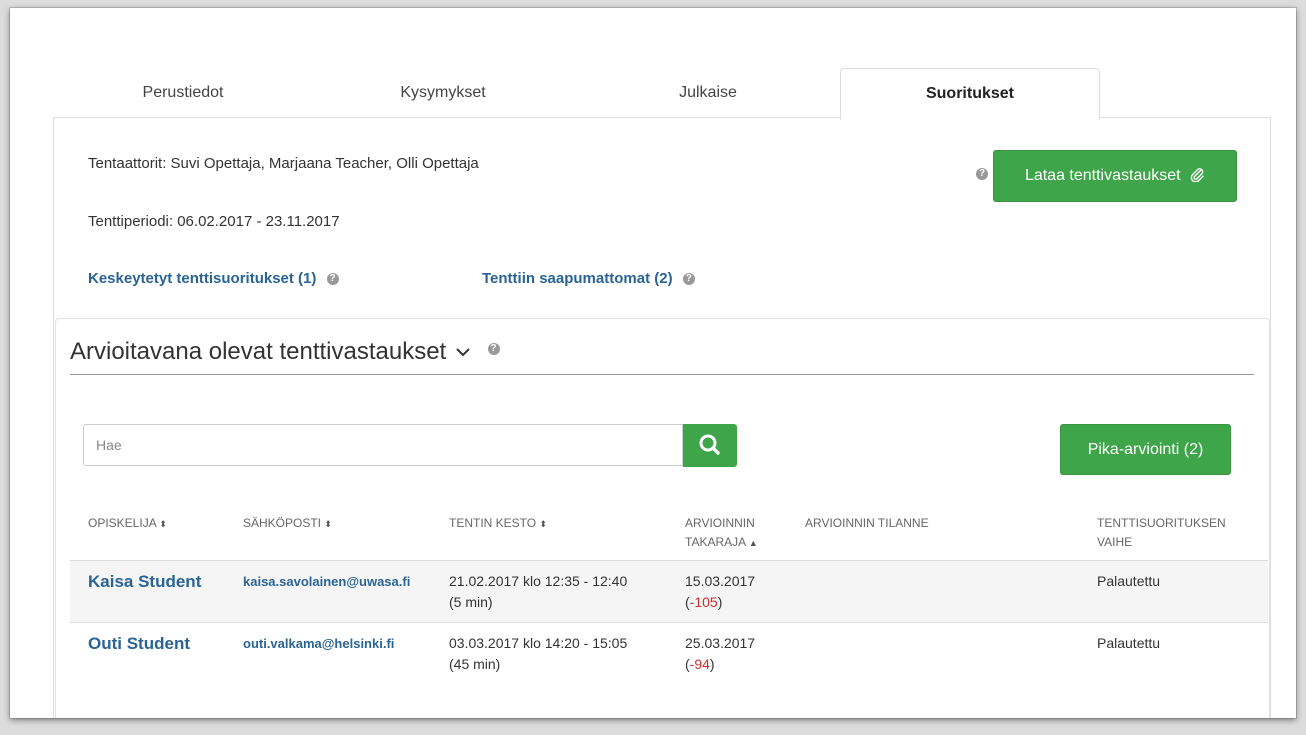 The height and width of the screenshot is (735, 1306). What do you see at coordinates (1161, 523) in the screenshot?
I see `column-header-label: TENTTISUORITUKSEN` at bounding box center [1161, 523].